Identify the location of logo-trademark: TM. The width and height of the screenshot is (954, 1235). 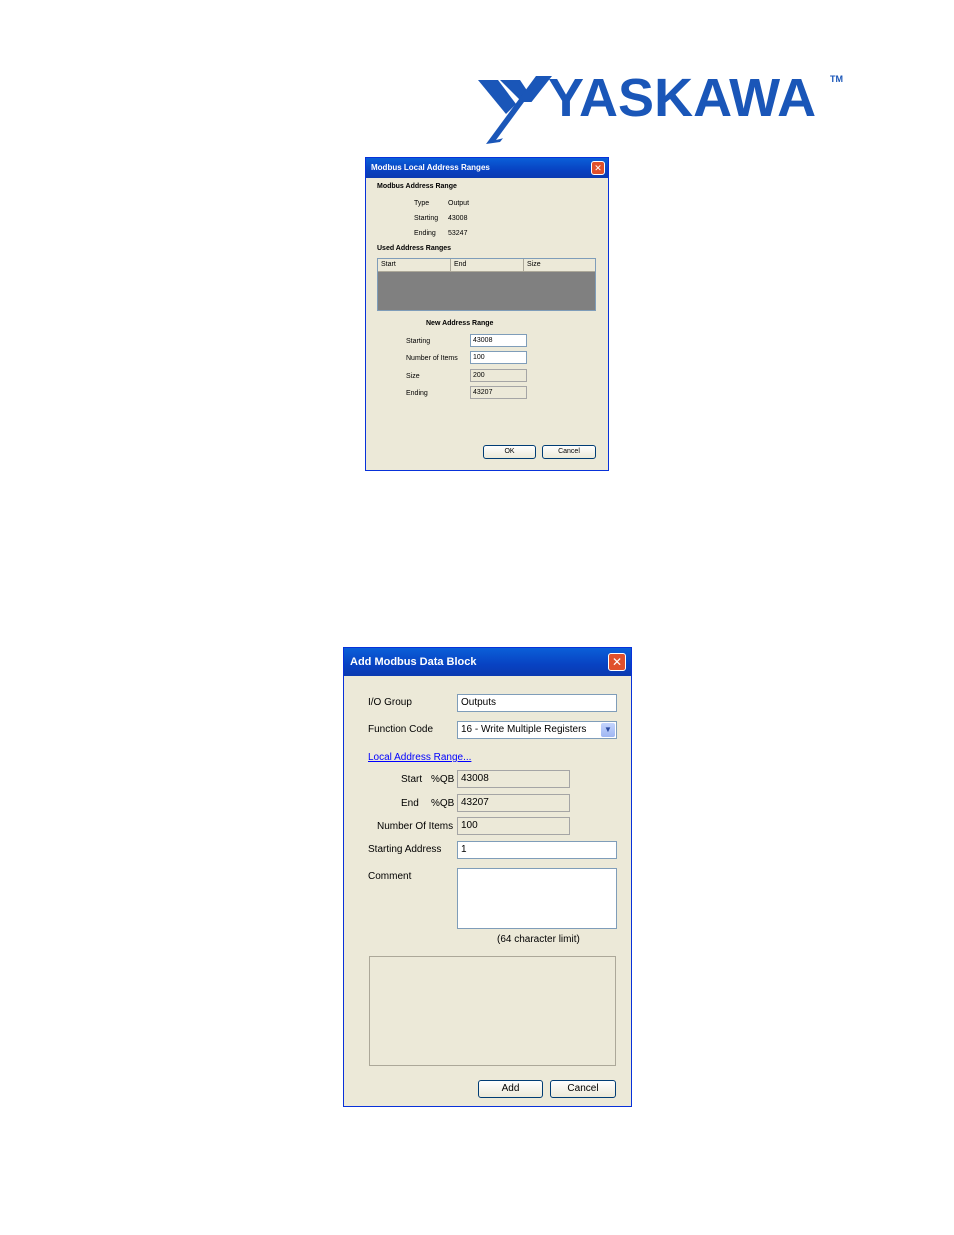
(836, 79).